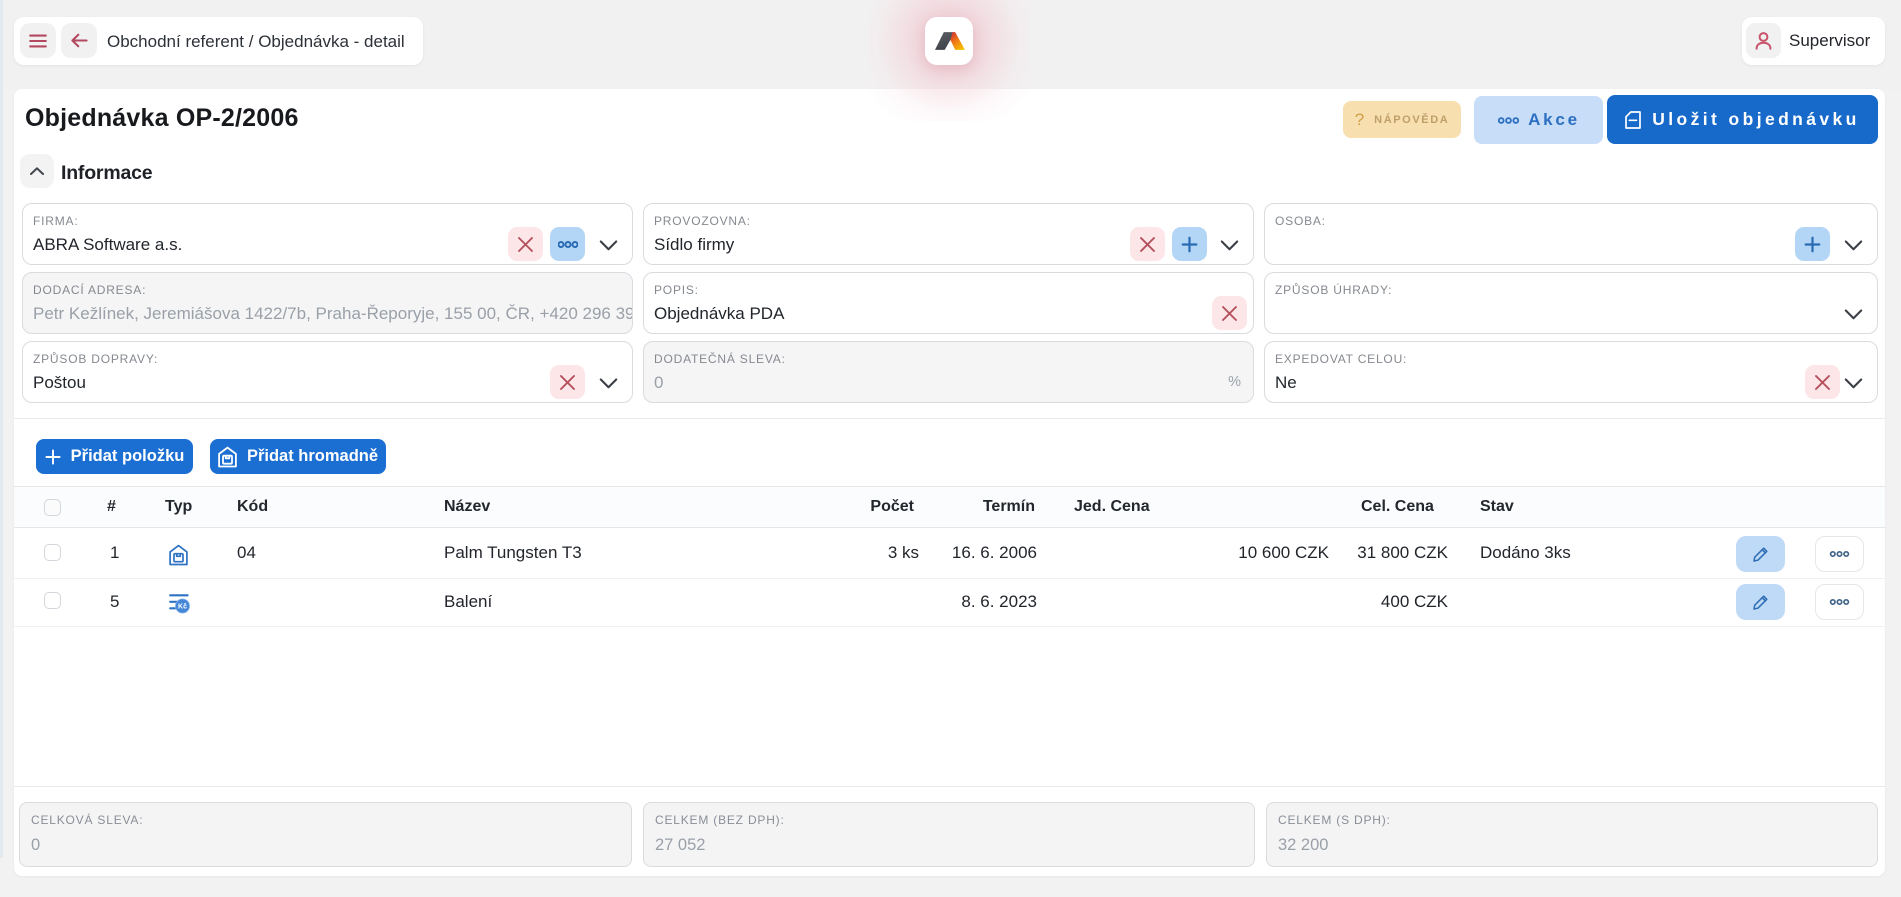 The height and width of the screenshot is (897, 1901). What do you see at coordinates (182, 607) in the screenshot?
I see `svg-text: Kč` at bounding box center [182, 607].